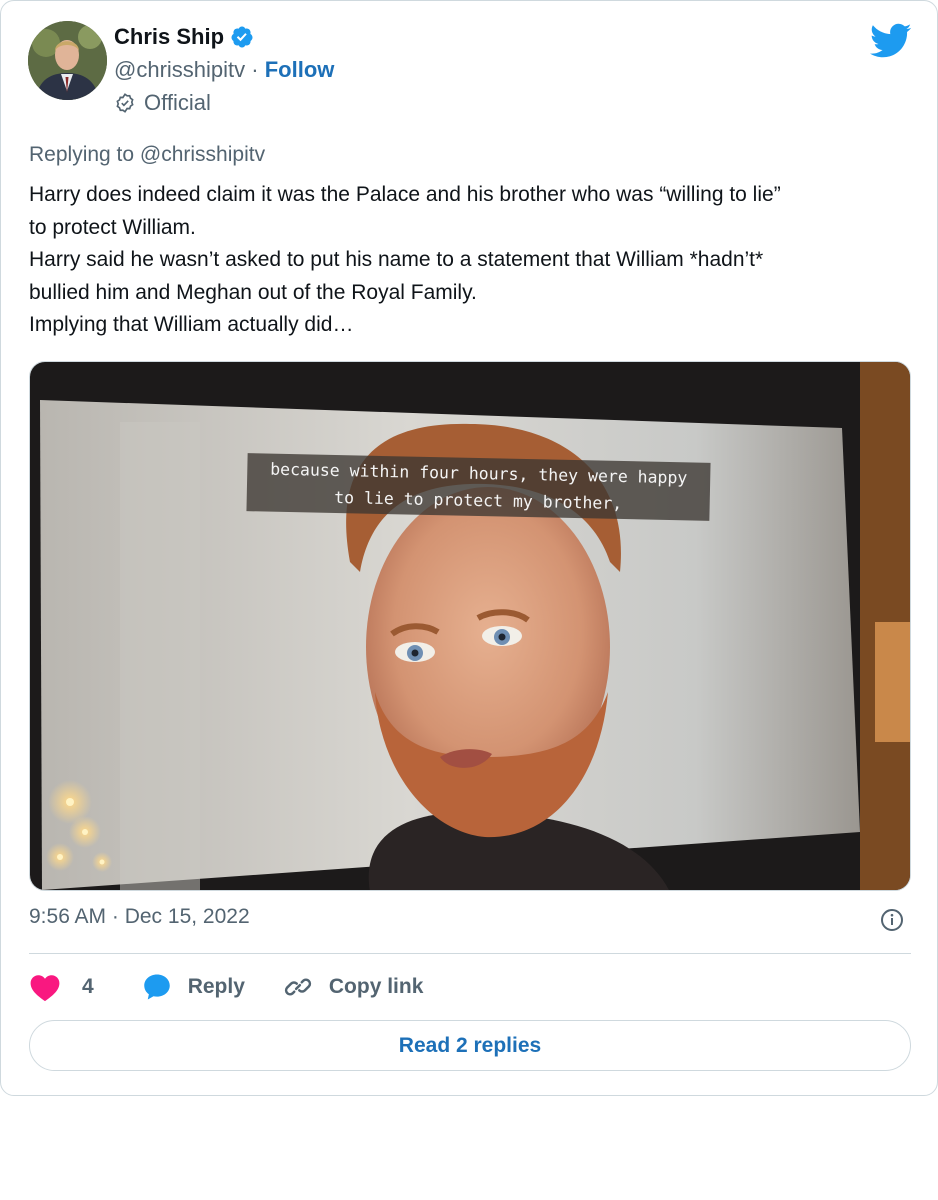  I want to click on twitter-bird-icon, so click(891, 41).